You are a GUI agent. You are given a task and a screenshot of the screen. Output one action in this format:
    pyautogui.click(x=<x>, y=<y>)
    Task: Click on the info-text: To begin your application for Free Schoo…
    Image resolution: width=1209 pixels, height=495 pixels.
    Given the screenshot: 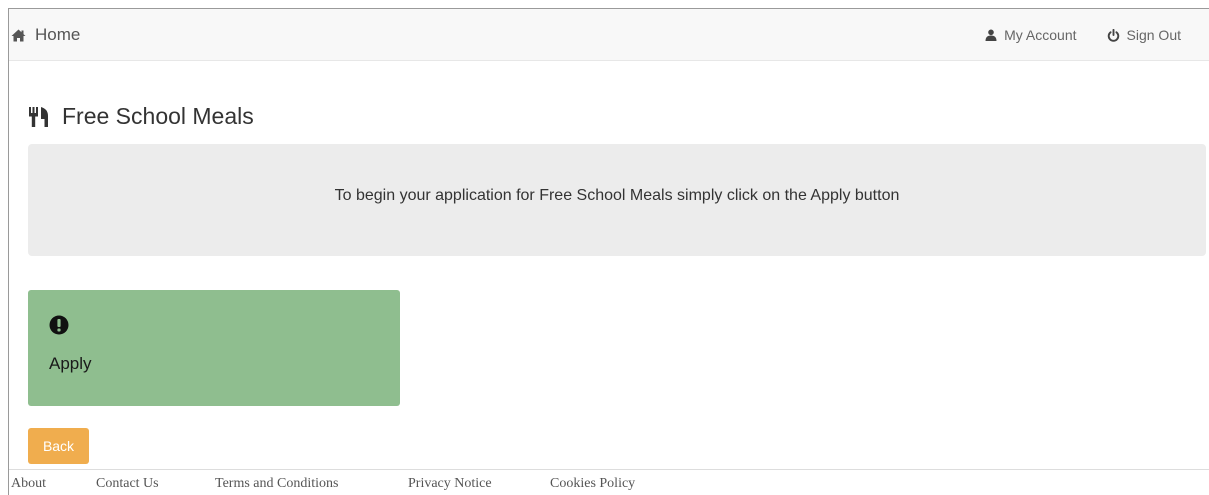 What is the action you would take?
    pyautogui.click(x=617, y=195)
    